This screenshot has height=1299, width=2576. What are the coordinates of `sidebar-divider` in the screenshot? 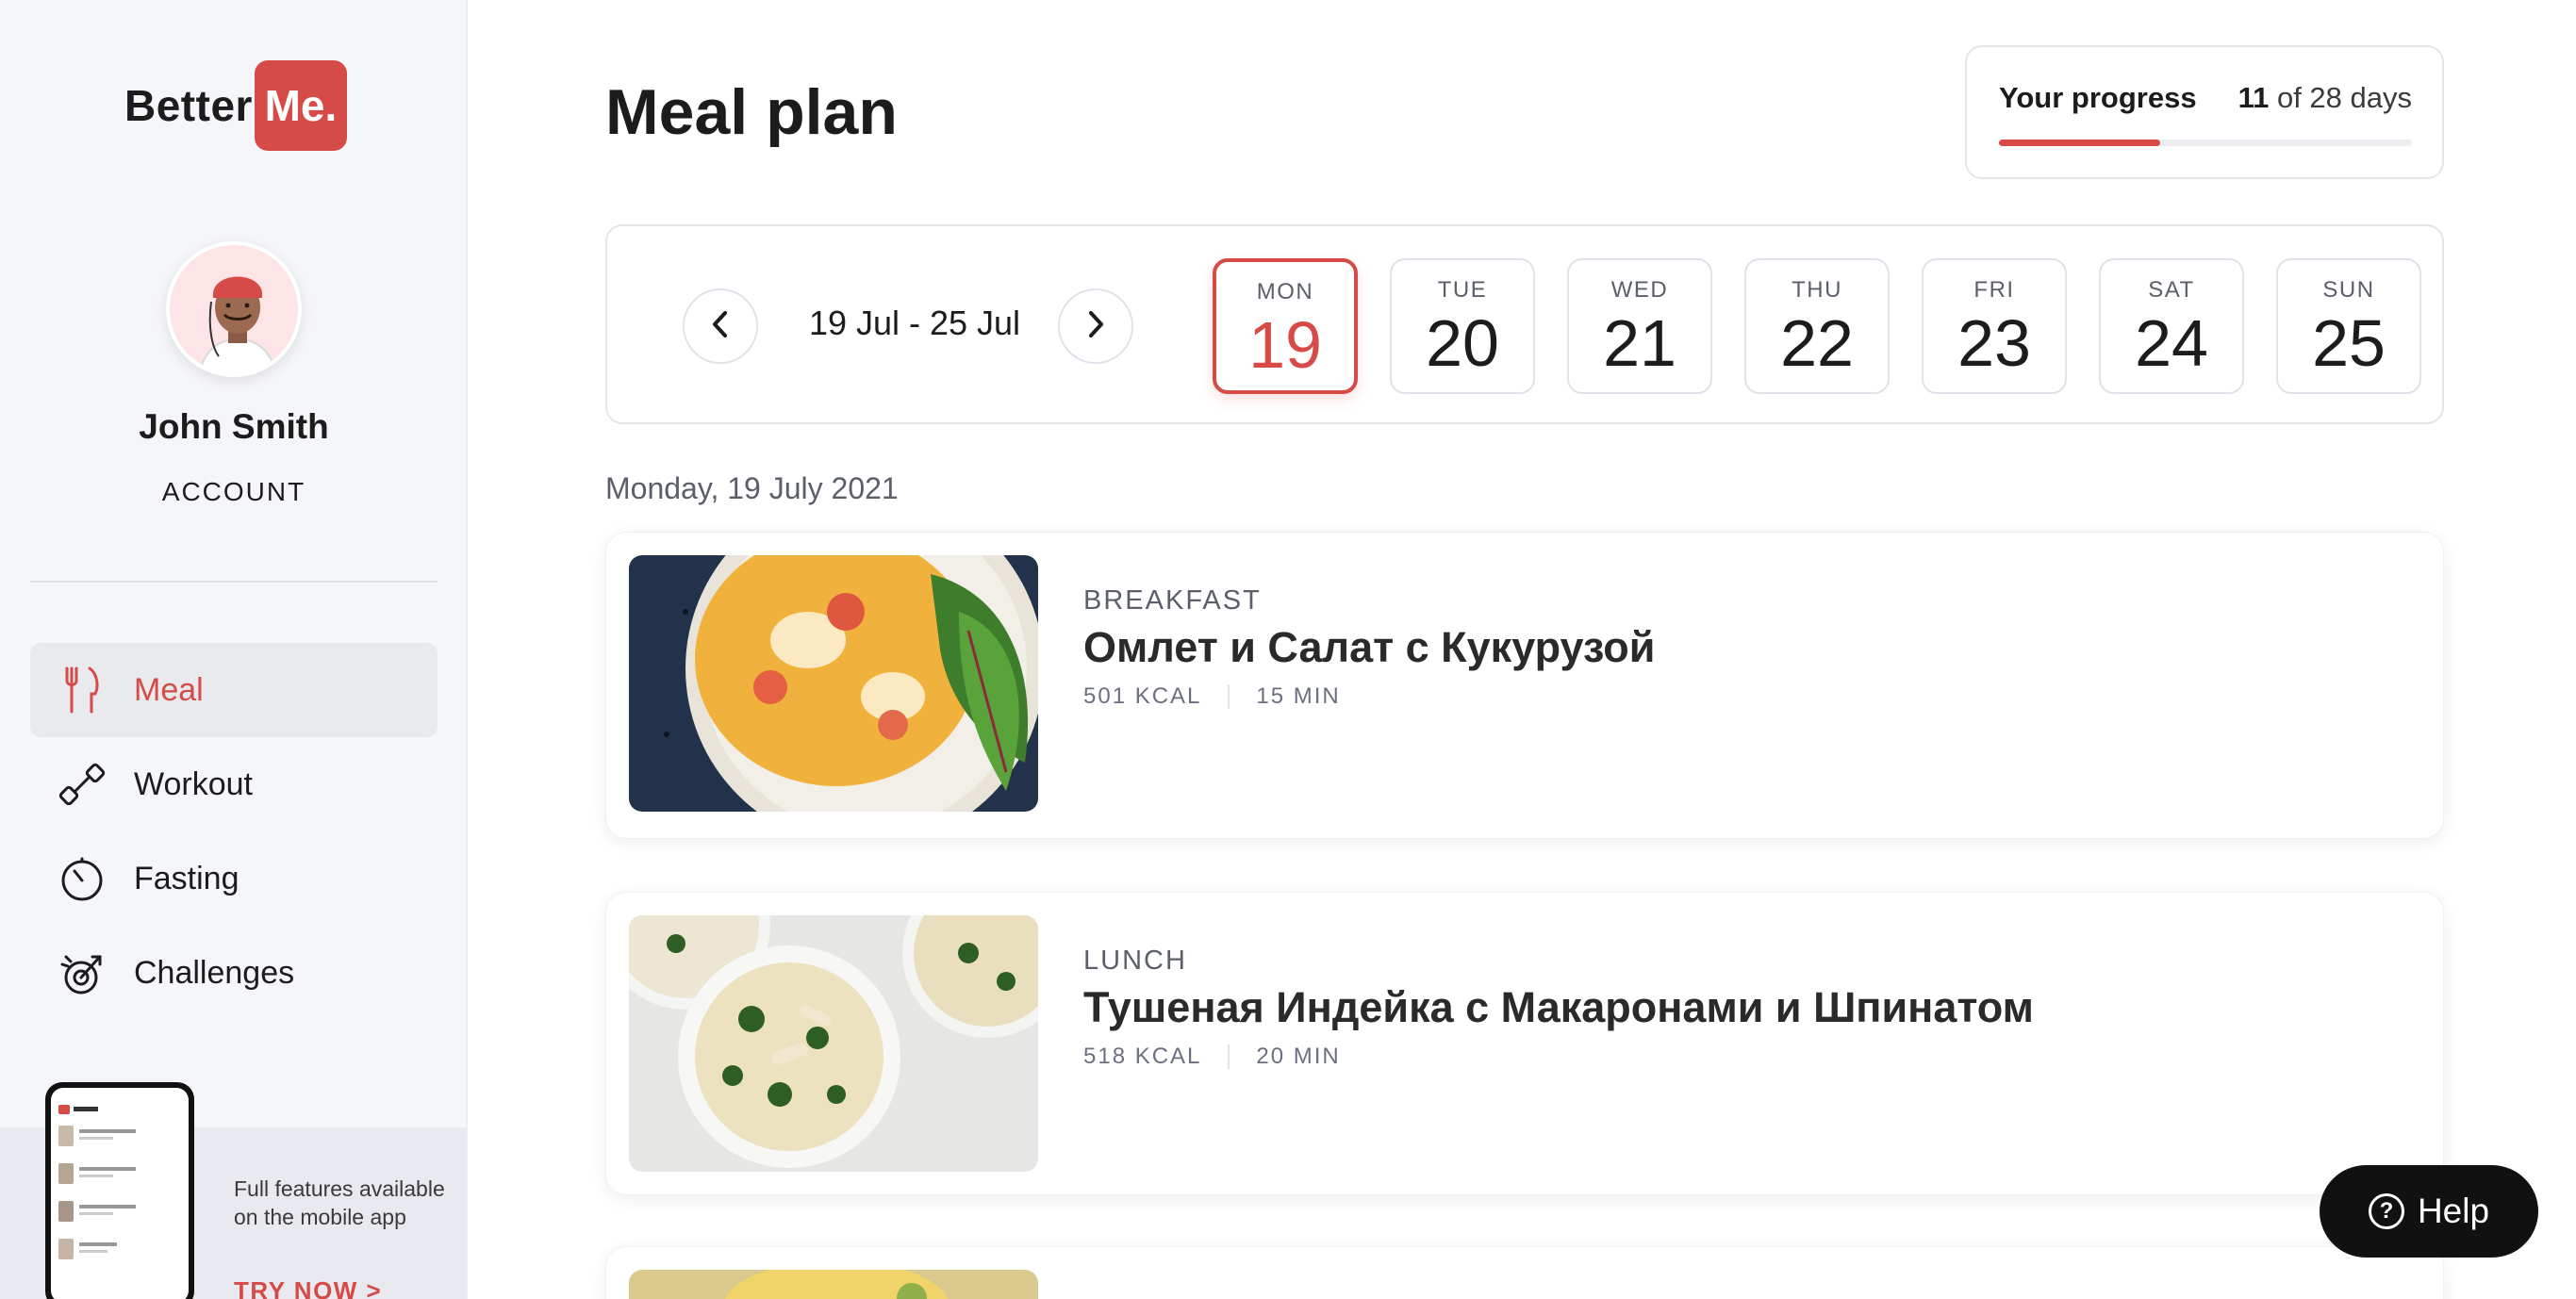 It's located at (234, 582).